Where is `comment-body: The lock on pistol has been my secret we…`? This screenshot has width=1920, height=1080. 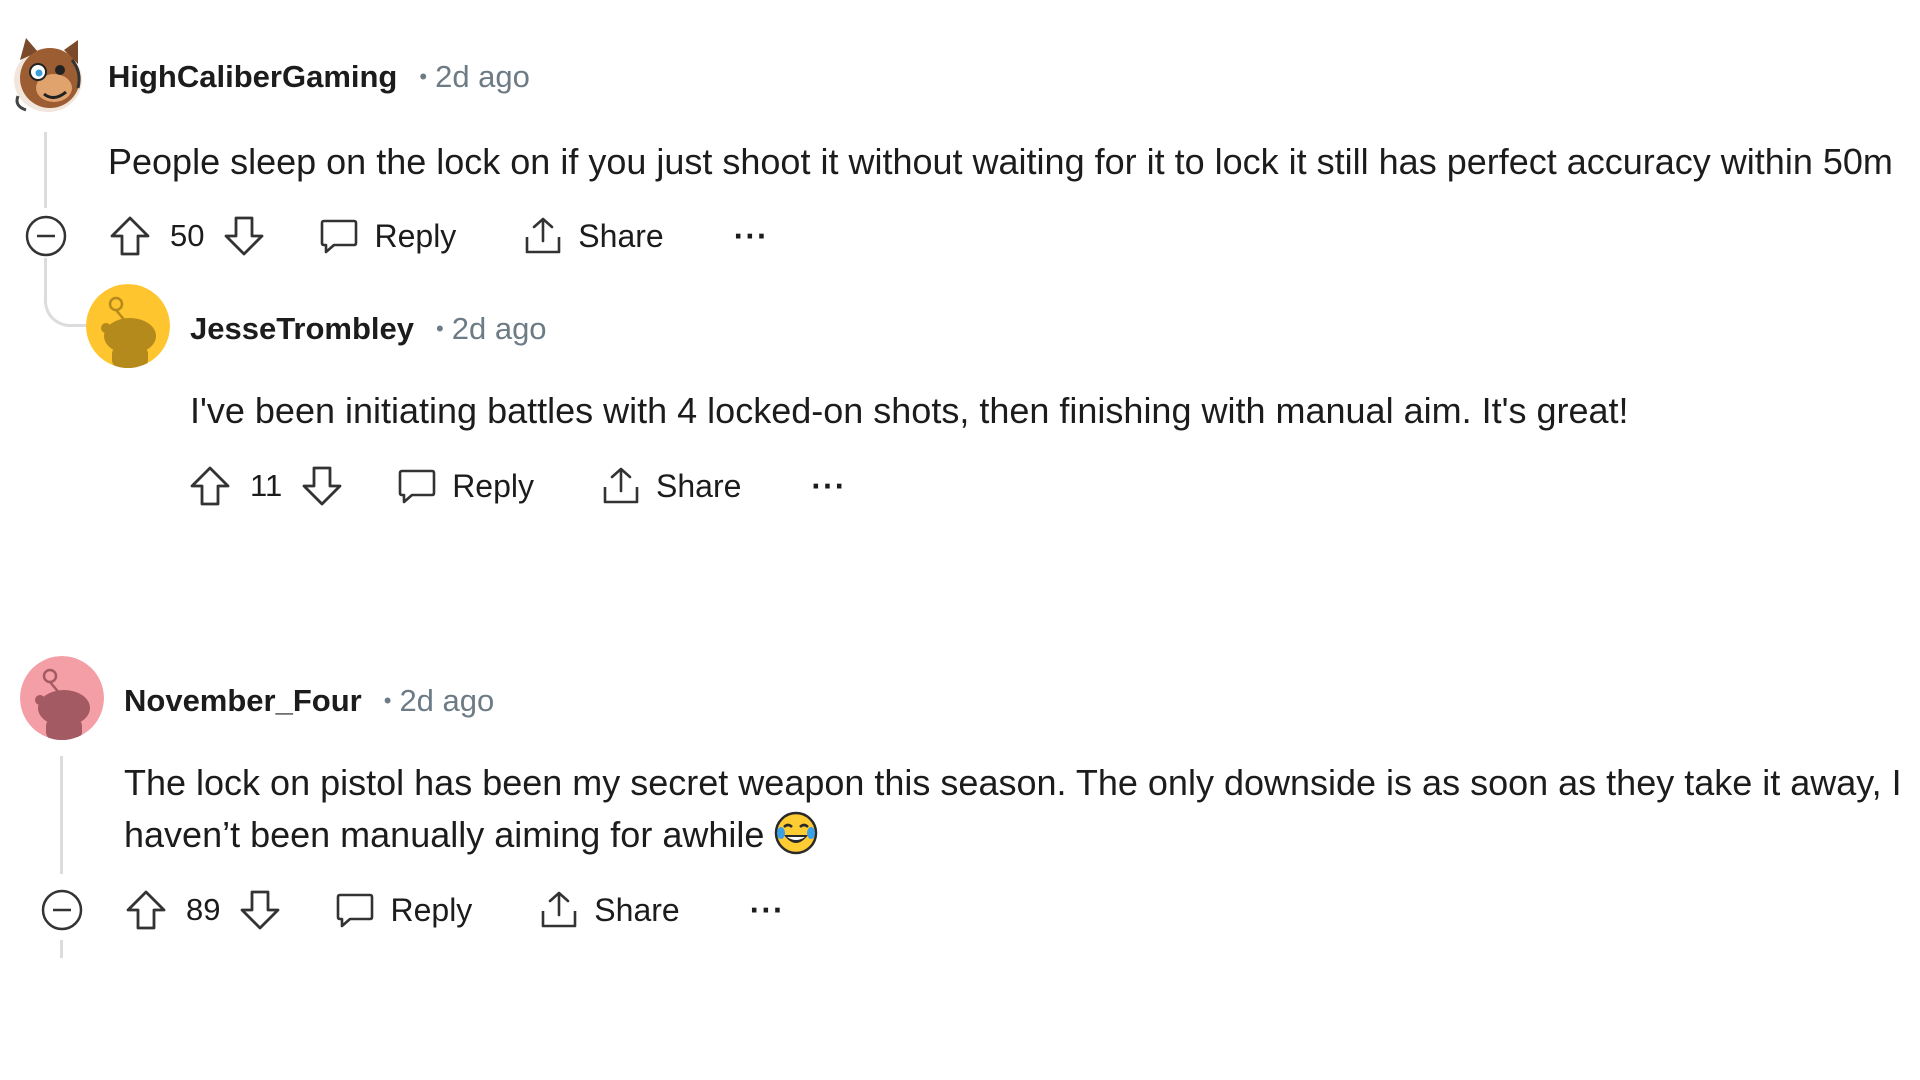
comment-body: The lock on pistol has been my secret we… is located at coordinates (1013, 813).